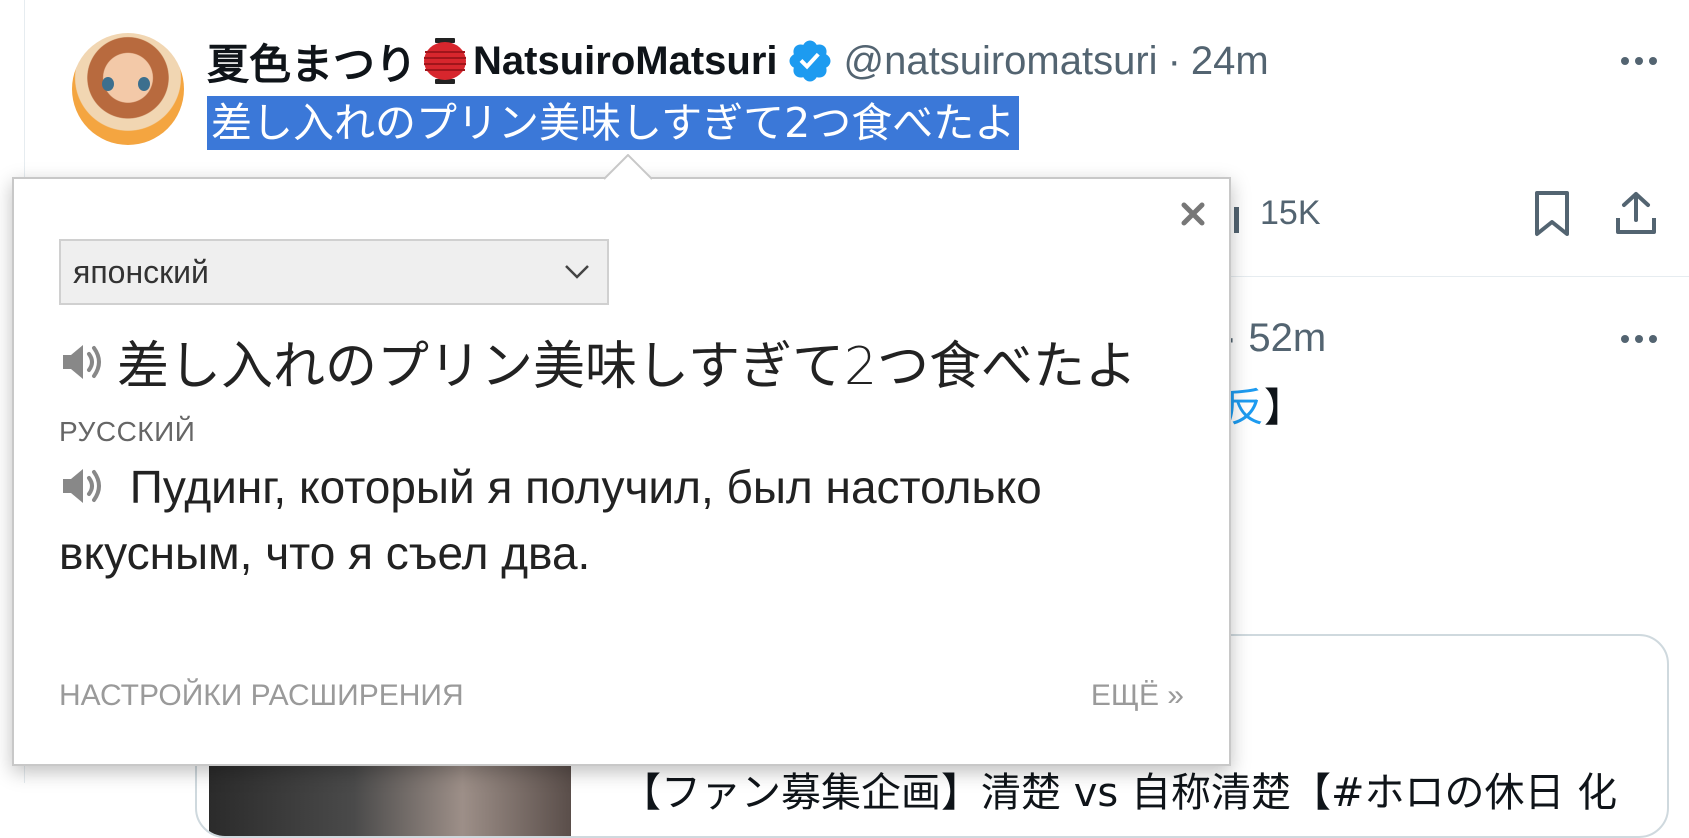  What do you see at coordinates (390, 799) in the screenshot?
I see `card-thumbnail` at bounding box center [390, 799].